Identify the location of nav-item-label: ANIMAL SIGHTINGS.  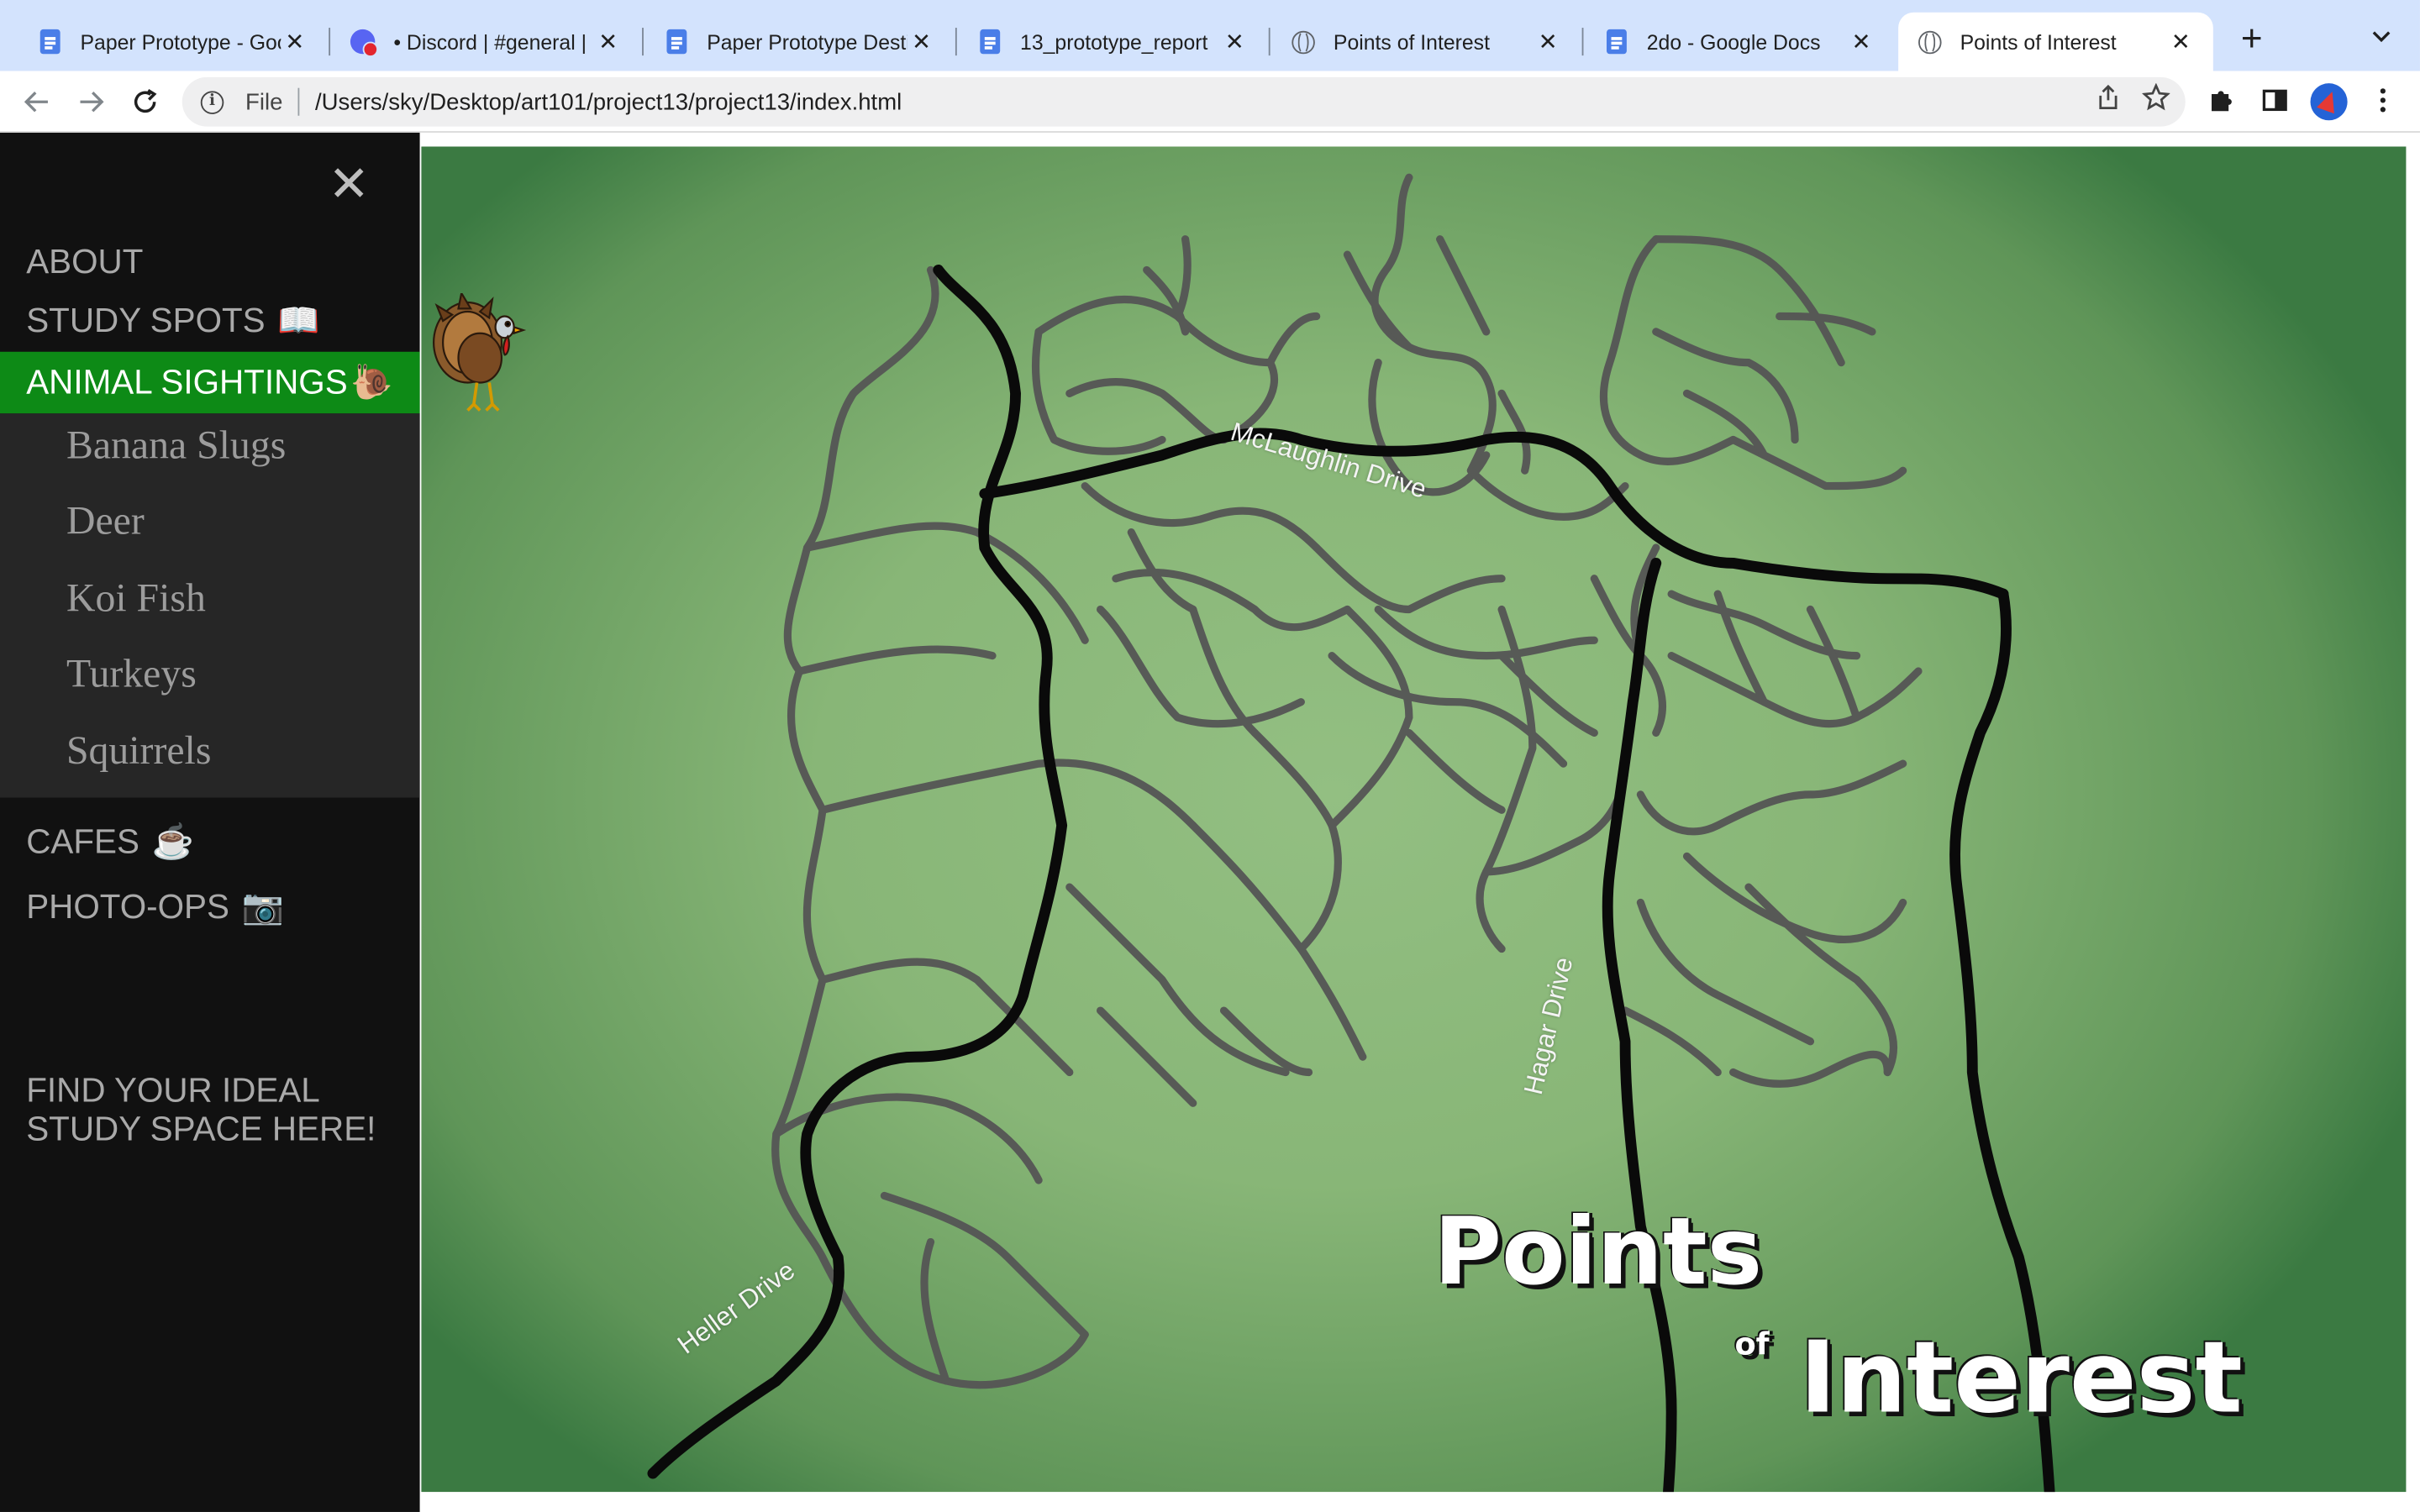
(187, 382).